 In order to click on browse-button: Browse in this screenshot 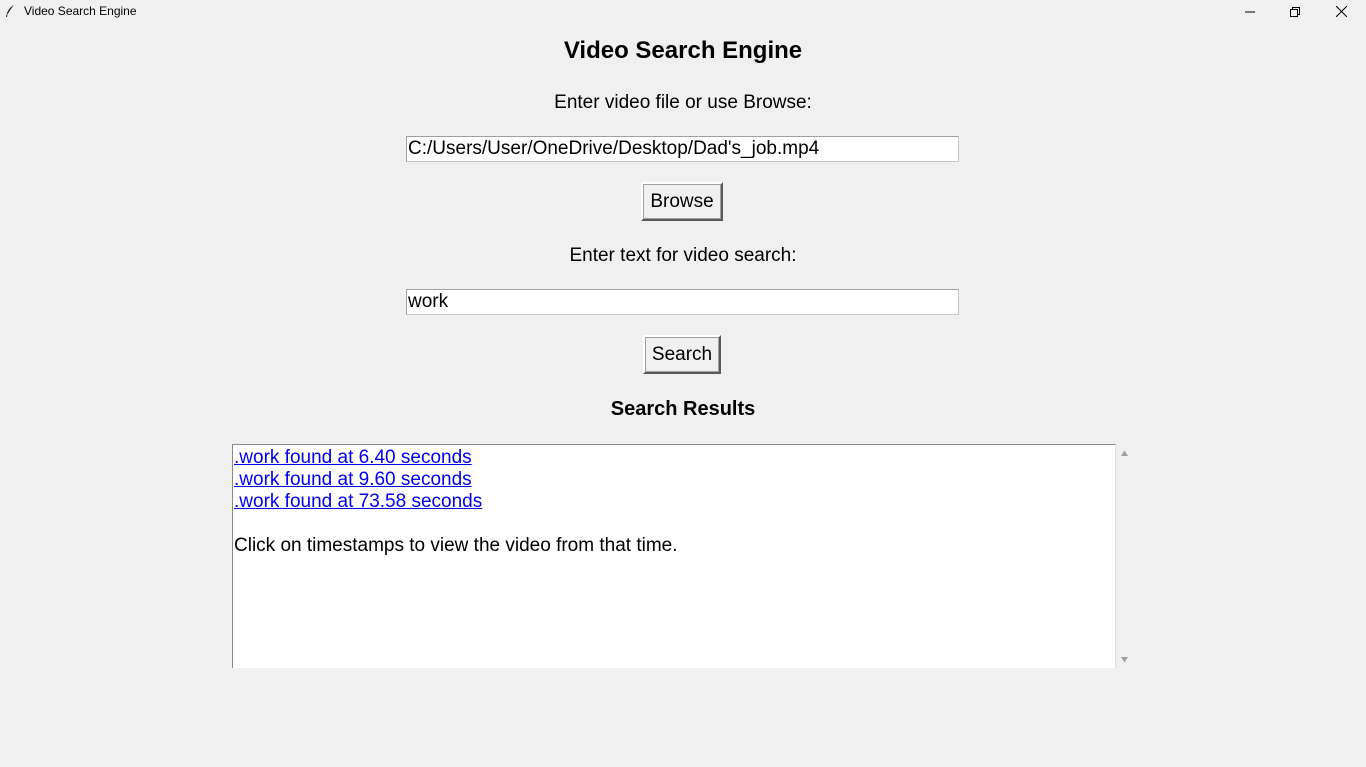, I will do `click(682, 201)`.